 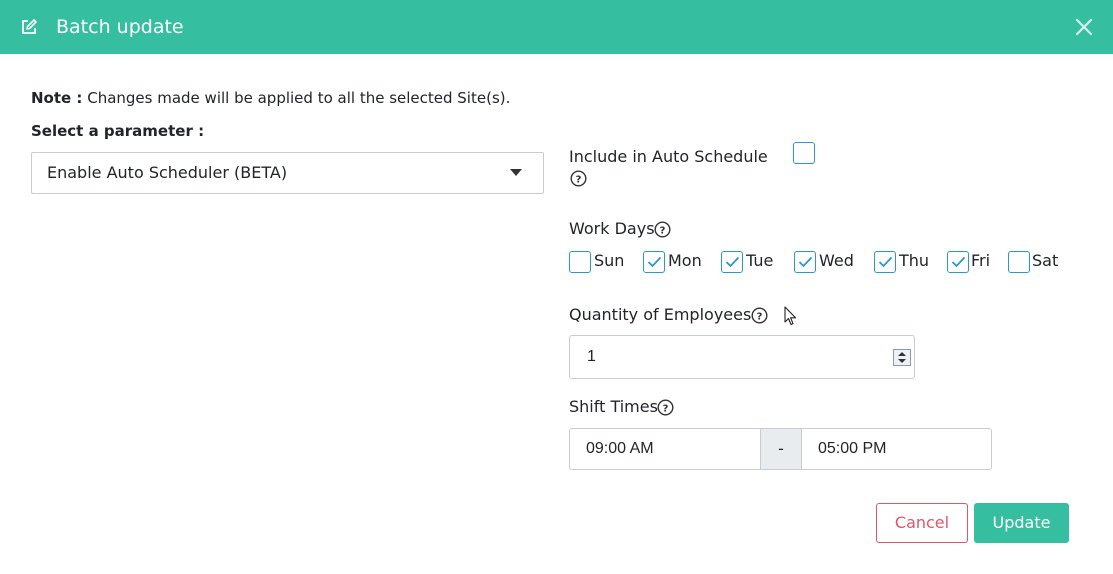 What do you see at coordinates (902, 361) in the screenshot?
I see `stepper-down-icon` at bounding box center [902, 361].